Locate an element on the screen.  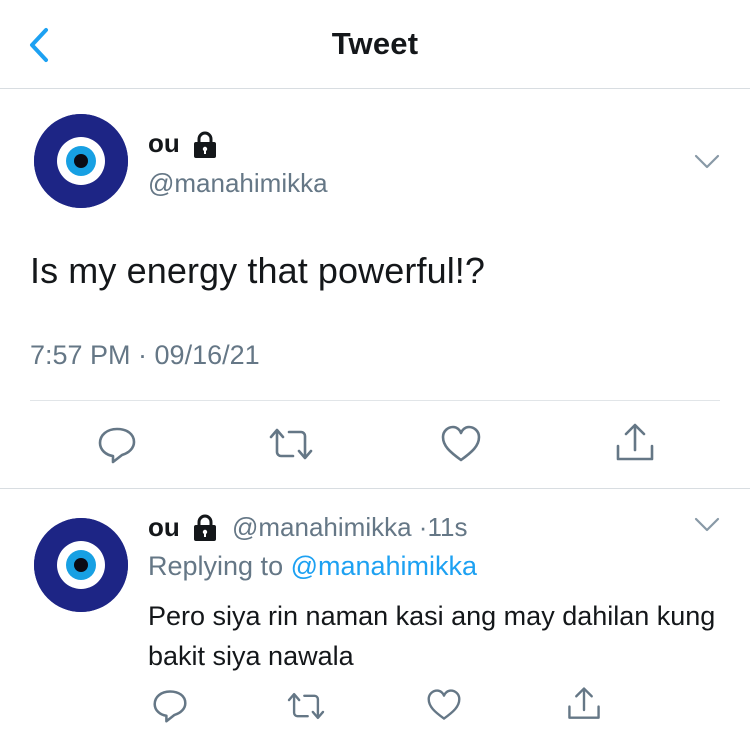
reply-handle: @manahimikka is located at coordinates (322, 527).